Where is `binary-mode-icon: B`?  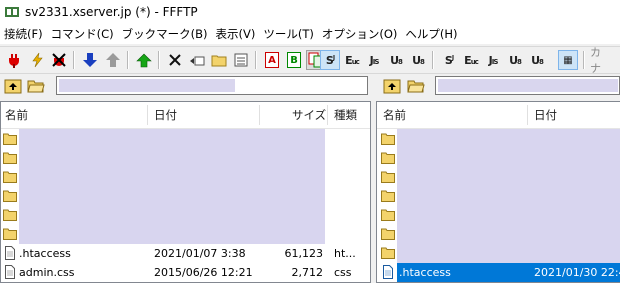
binary-mode-icon: B is located at coordinates (294, 60).